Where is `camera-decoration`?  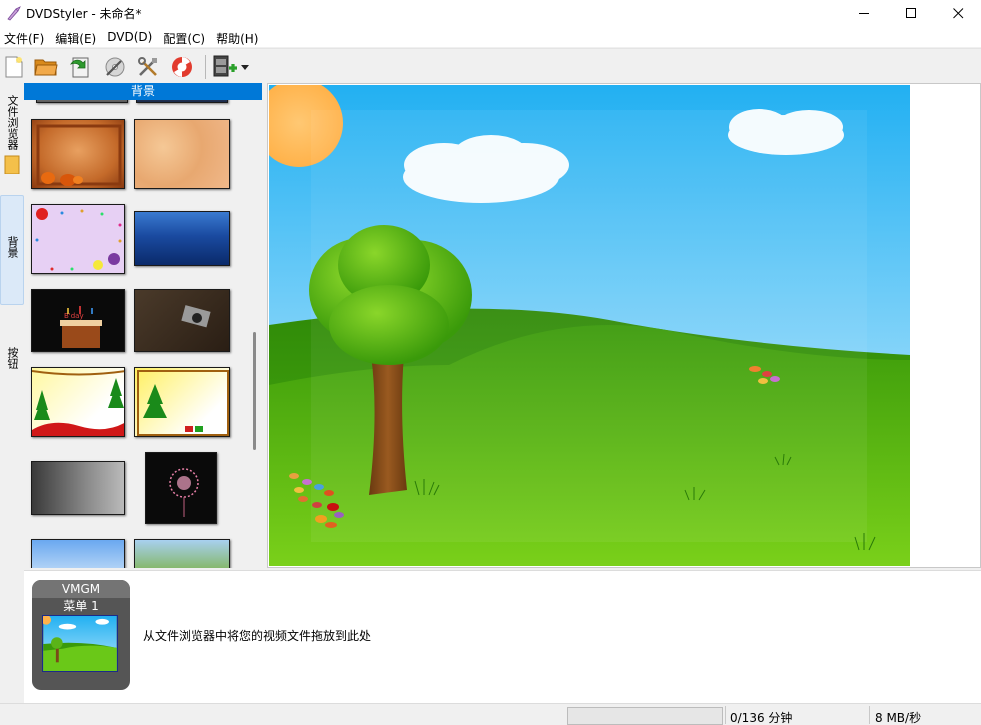
camera-decoration is located at coordinates (196, 316).